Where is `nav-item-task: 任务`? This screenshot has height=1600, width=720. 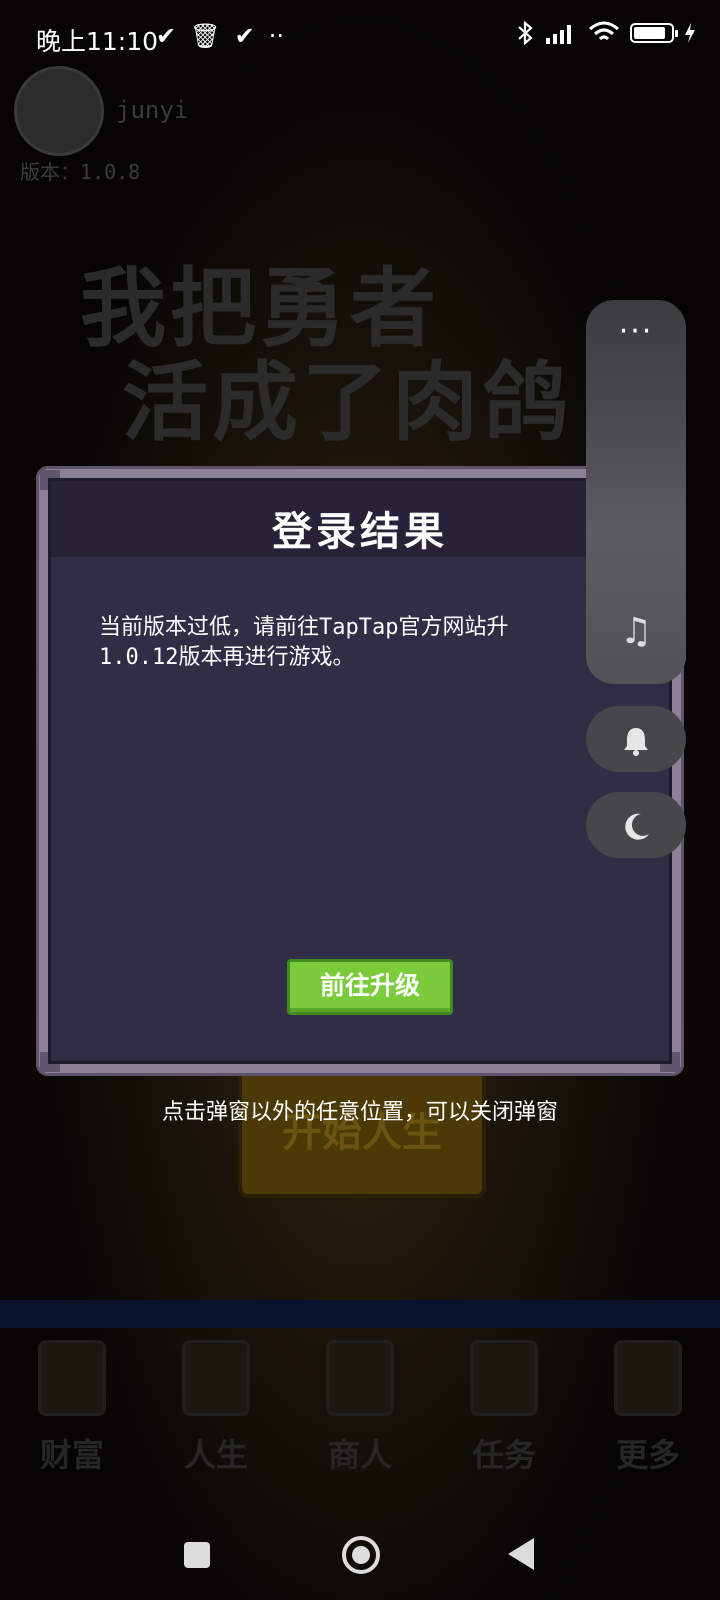
nav-item-task: 任务 is located at coordinates (504, 1425).